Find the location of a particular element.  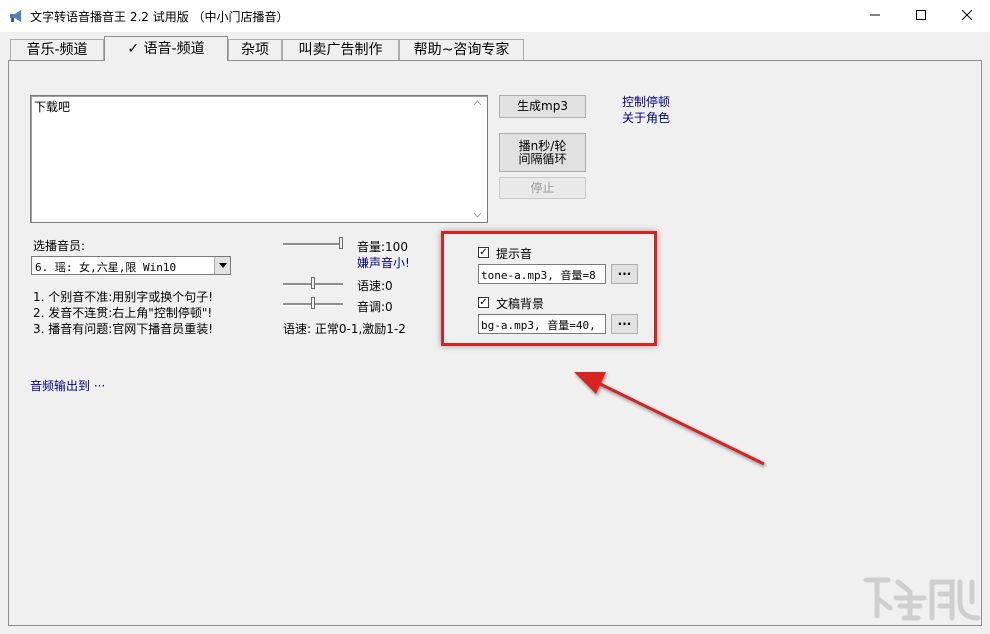

loop-play-button: 播n秒/轮 间隔循环 is located at coordinates (542, 152).